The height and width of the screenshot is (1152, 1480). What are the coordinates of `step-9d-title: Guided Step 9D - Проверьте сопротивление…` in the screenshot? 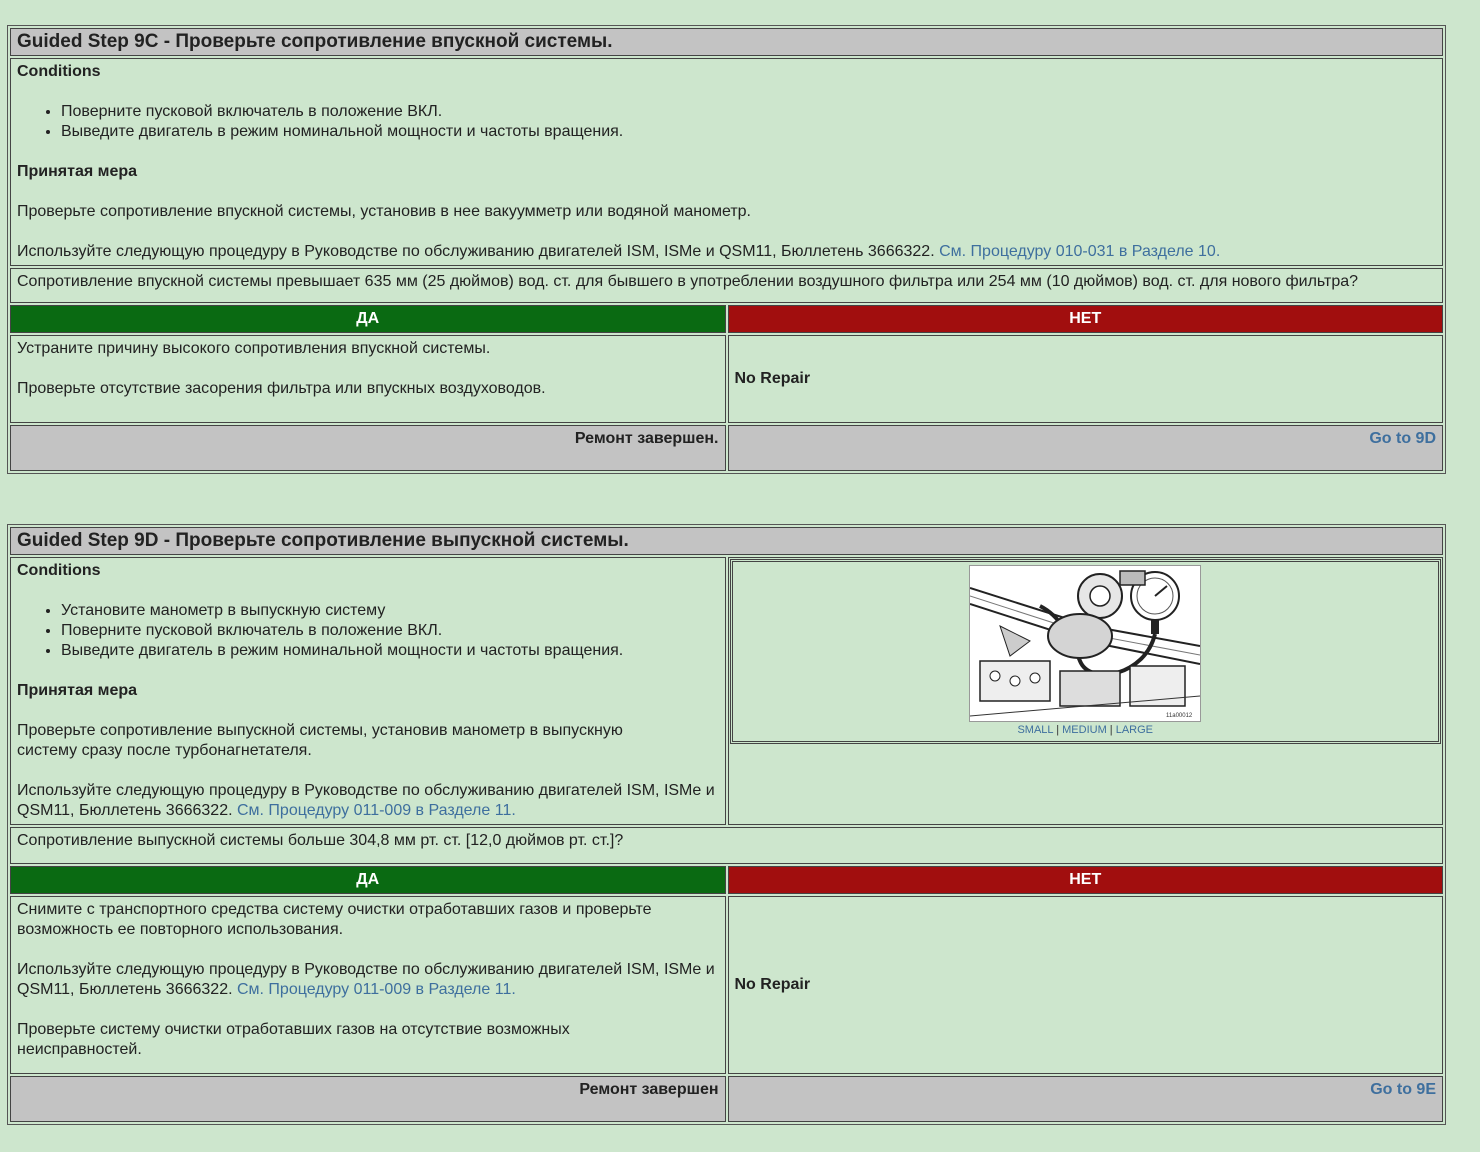 It's located at (726, 541).